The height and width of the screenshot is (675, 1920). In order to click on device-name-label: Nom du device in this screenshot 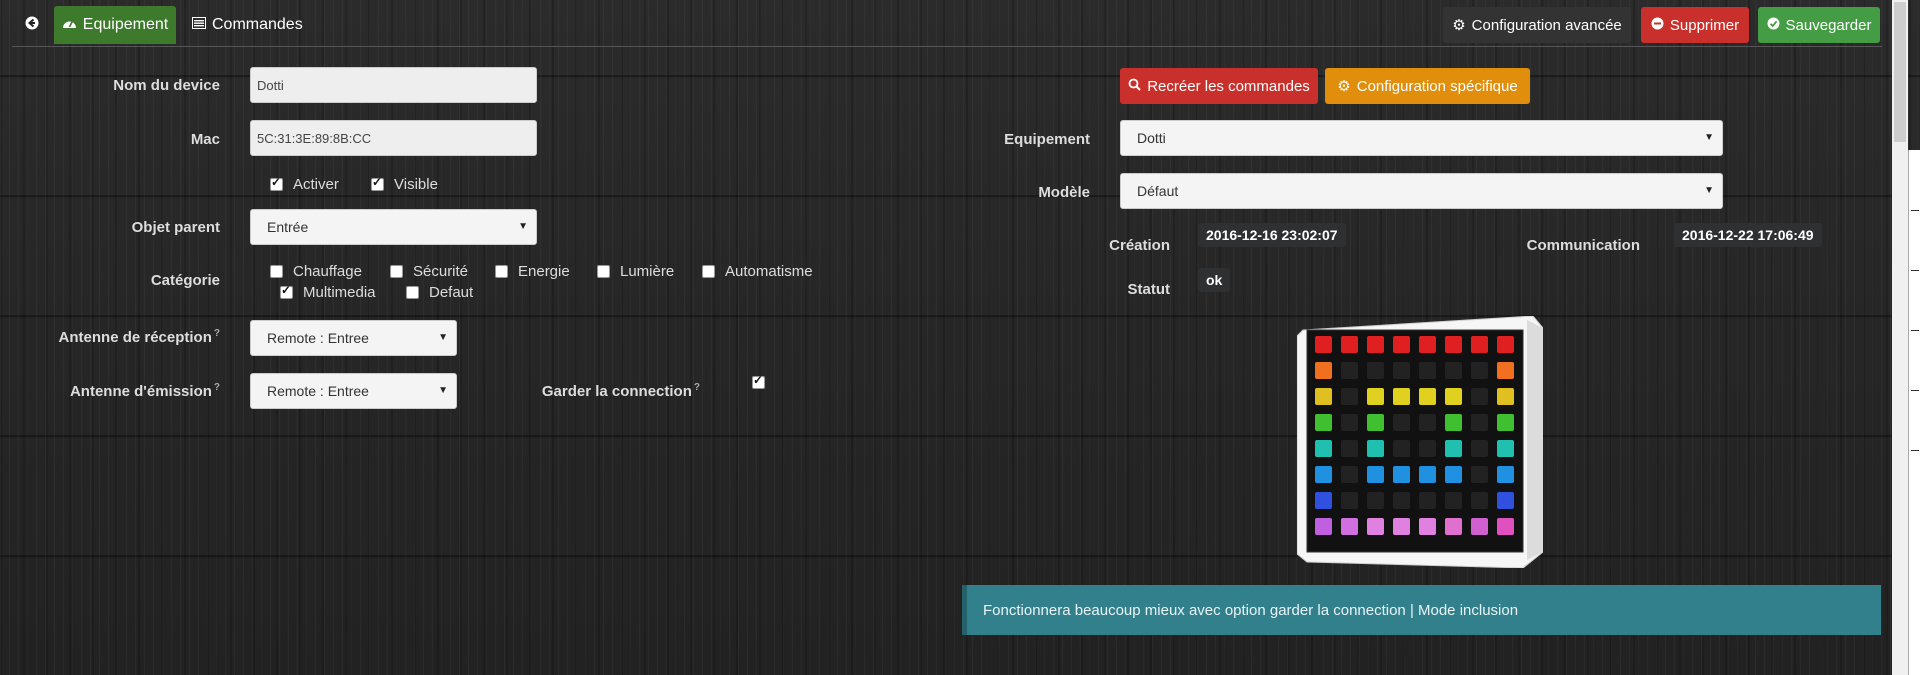, I will do `click(166, 85)`.